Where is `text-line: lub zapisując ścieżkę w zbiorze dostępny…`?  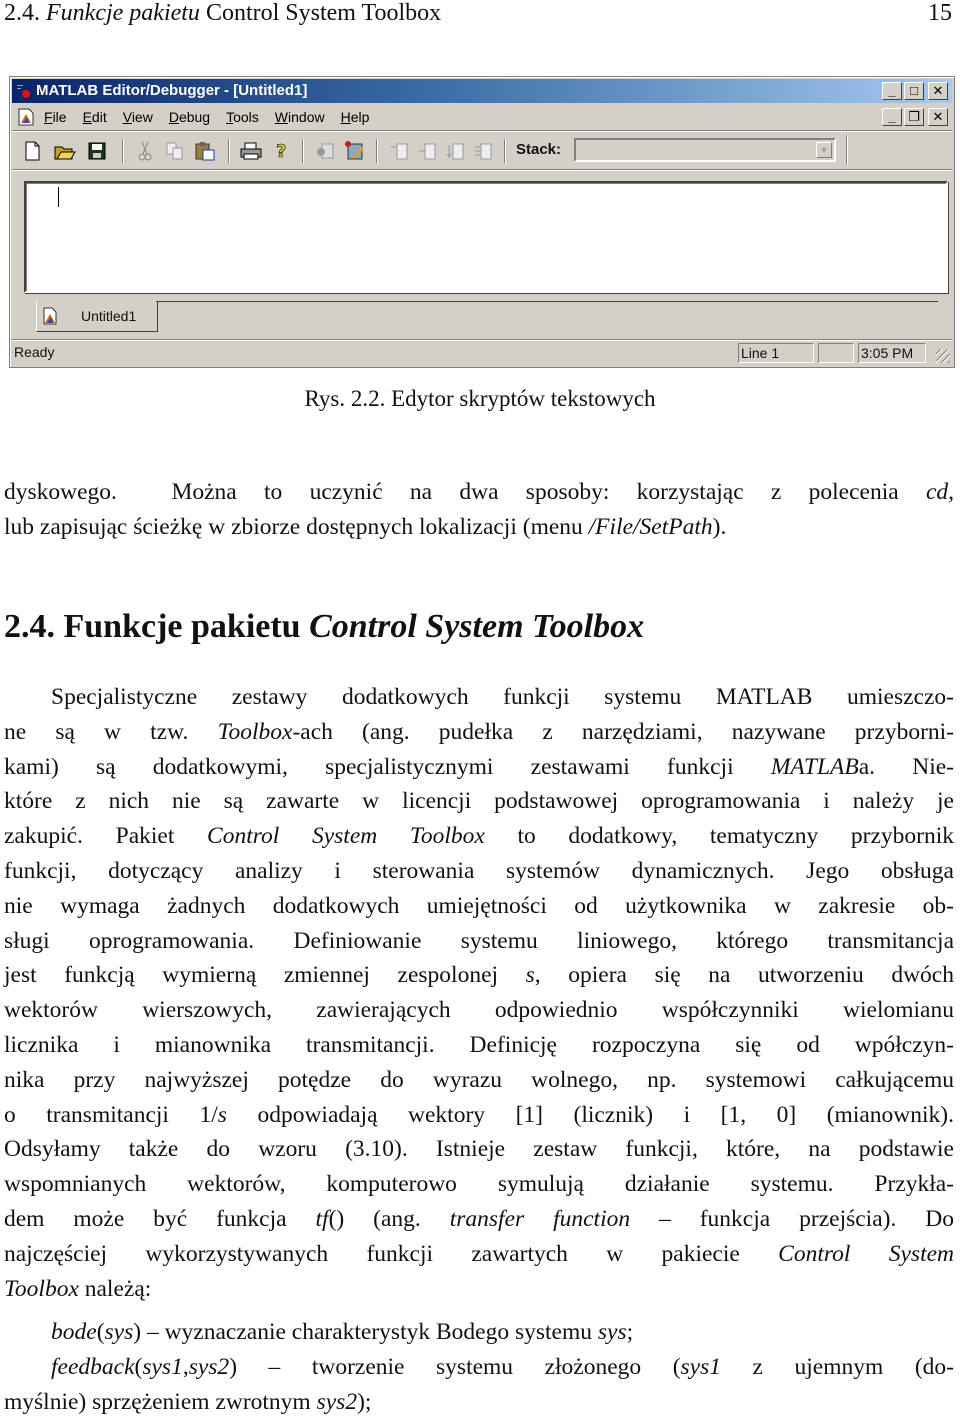 text-line: lub zapisując ścieżkę w zbiorze dostępny… is located at coordinates (365, 526).